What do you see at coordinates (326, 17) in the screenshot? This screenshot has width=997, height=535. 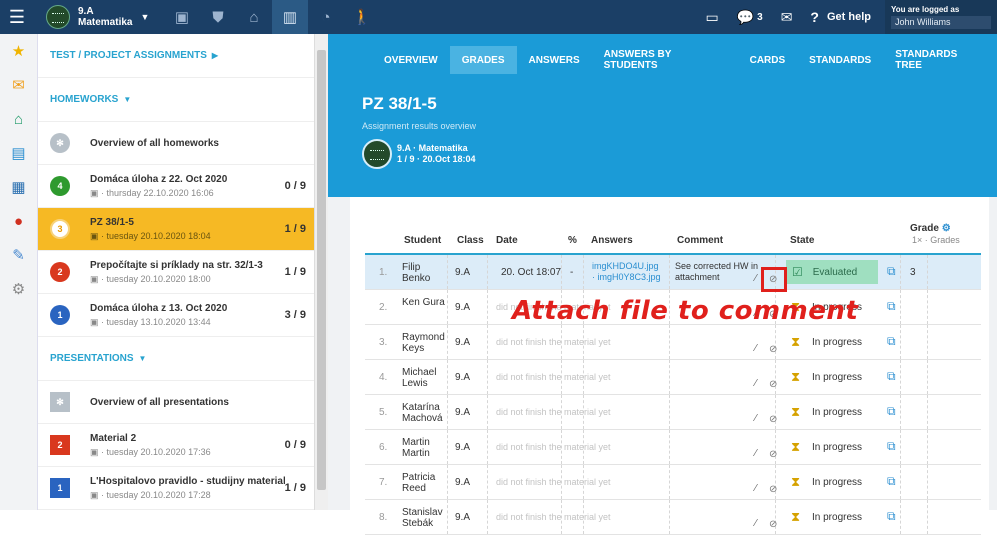 I see `gauge-icon: ◔` at bounding box center [326, 17].